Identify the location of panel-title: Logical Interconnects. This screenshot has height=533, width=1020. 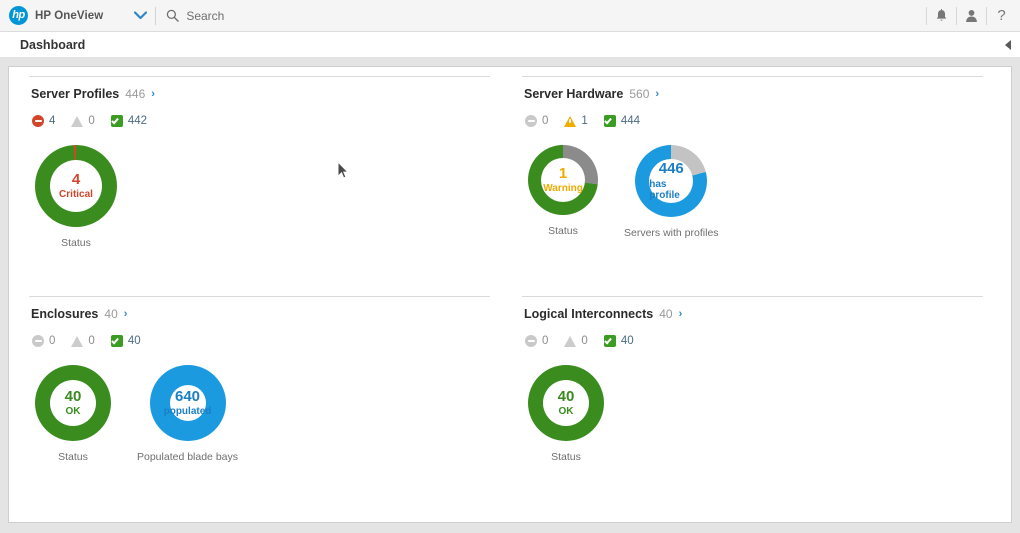
(589, 314).